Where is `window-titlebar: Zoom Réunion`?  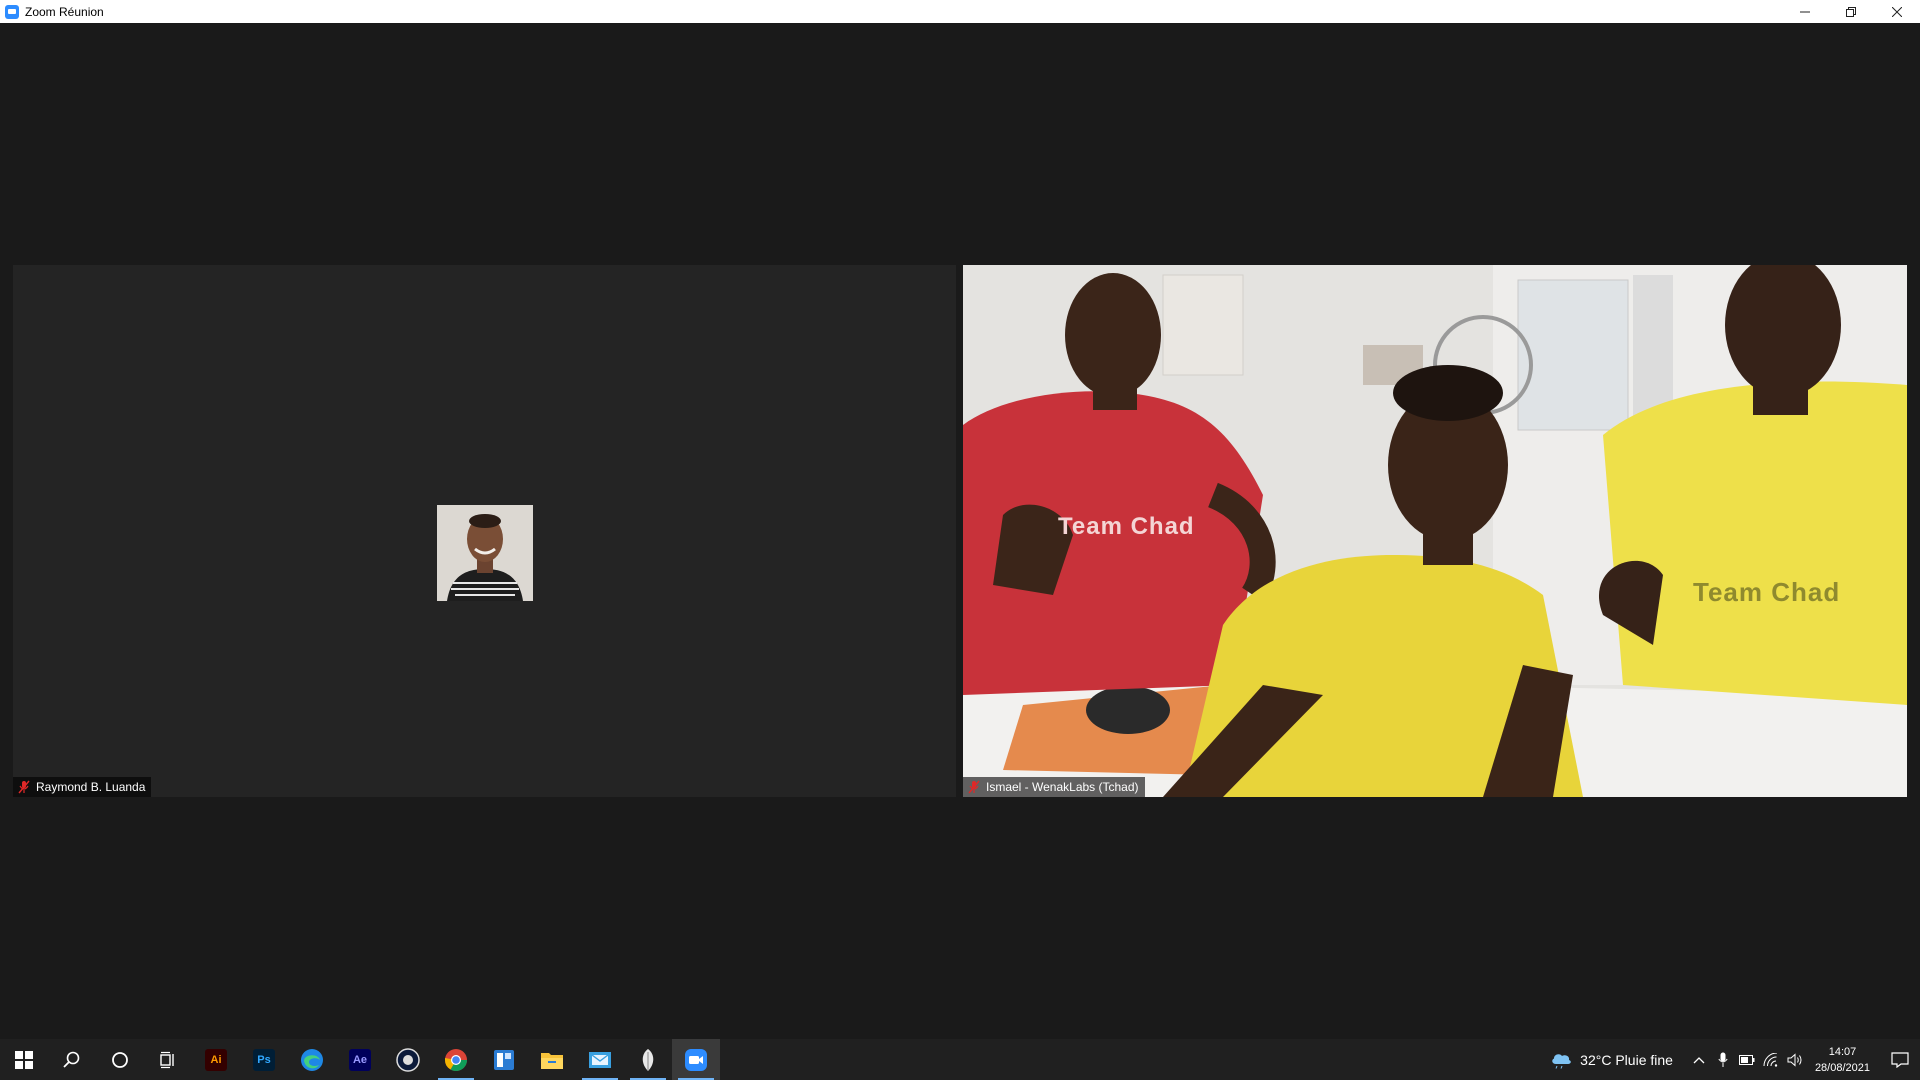 window-titlebar: Zoom Réunion is located at coordinates (960, 11).